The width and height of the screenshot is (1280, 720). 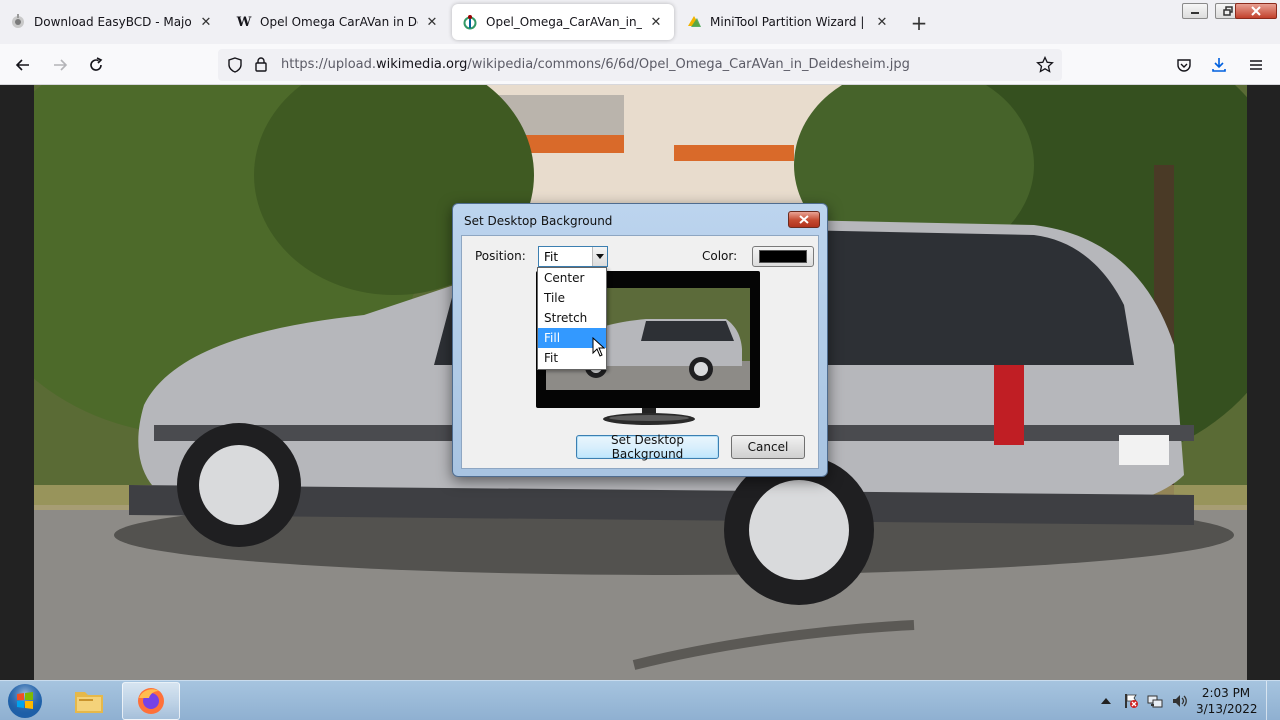 What do you see at coordinates (573, 256) in the screenshot?
I see `position-select: Fit` at bounding box center [573, 256].